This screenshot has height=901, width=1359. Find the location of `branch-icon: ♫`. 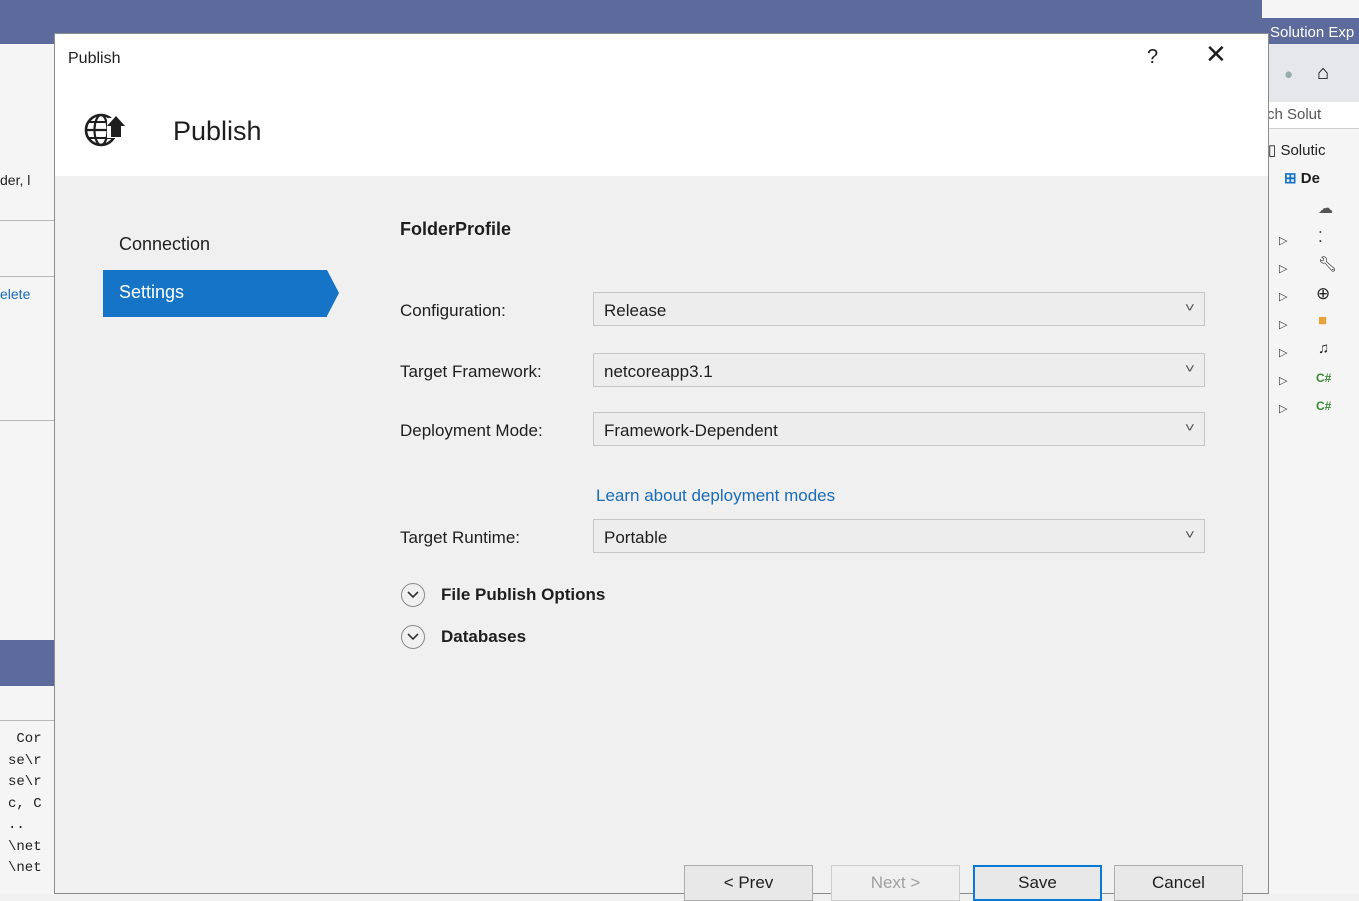

branch-icon: ♫ is located at coordinates (1324, 348).